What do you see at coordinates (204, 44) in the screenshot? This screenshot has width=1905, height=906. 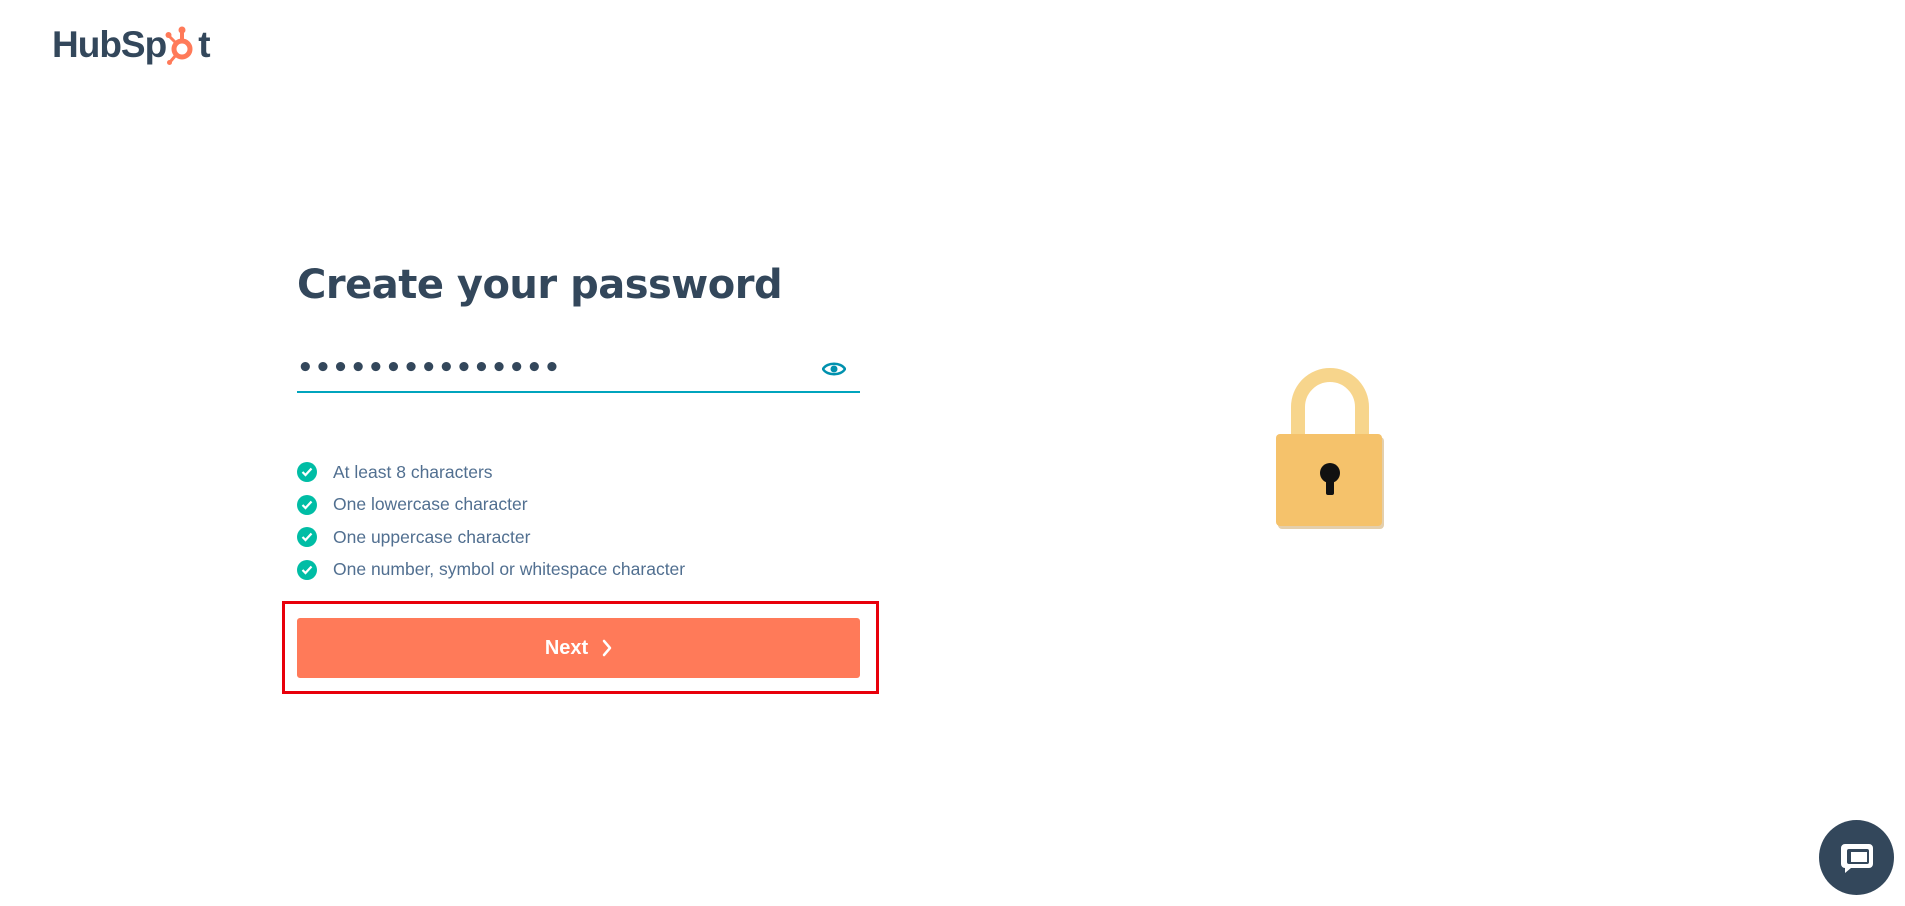 I see `logo-text-right: t` at bounding box center [204, 44].